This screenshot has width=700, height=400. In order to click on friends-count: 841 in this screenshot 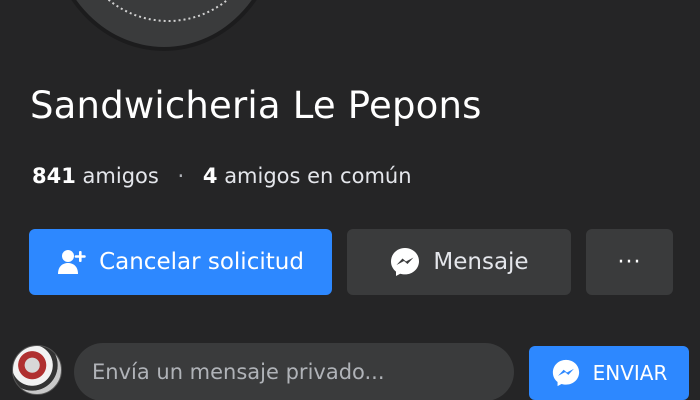, I will do `click(54, 176)`.